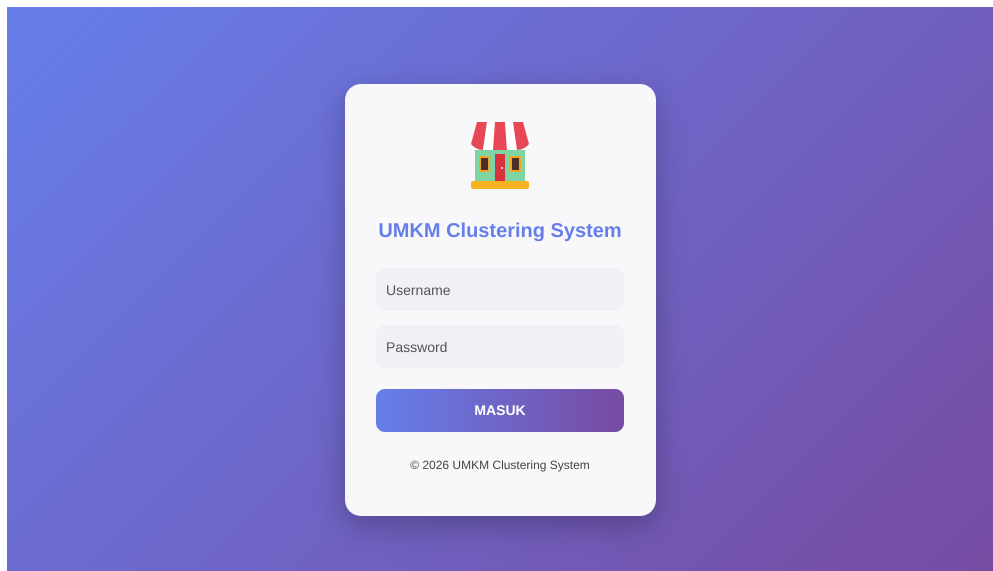 This screenshot has height=571, width=993. I want to click on shop-icon, so click(500, 155).